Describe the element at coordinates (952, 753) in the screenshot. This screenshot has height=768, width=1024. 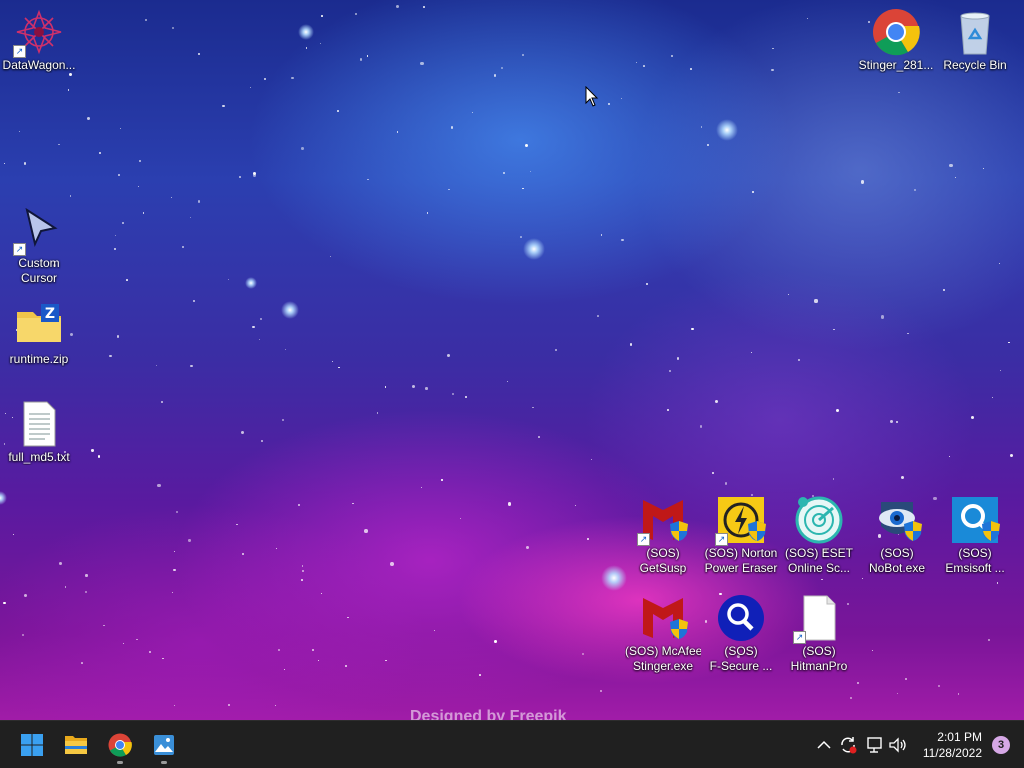
I see `clock-date: 11/28/2022` at that location.